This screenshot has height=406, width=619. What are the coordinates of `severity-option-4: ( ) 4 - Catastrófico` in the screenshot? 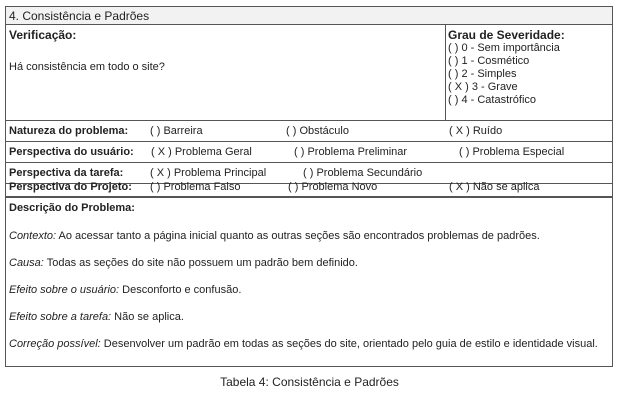 It's located at (492, 100).